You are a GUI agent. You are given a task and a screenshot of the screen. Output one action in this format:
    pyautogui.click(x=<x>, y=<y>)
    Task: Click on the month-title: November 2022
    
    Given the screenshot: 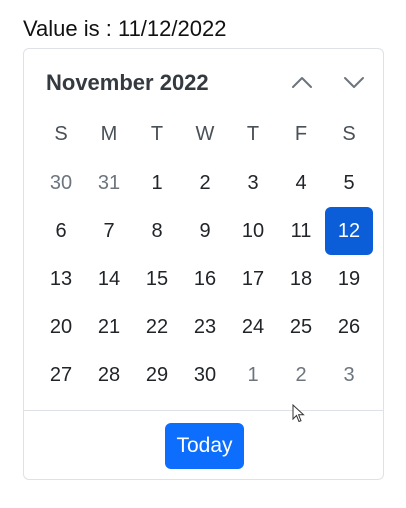 What is the action you would take?
    pyautogui.click(x=127, y=83)
    